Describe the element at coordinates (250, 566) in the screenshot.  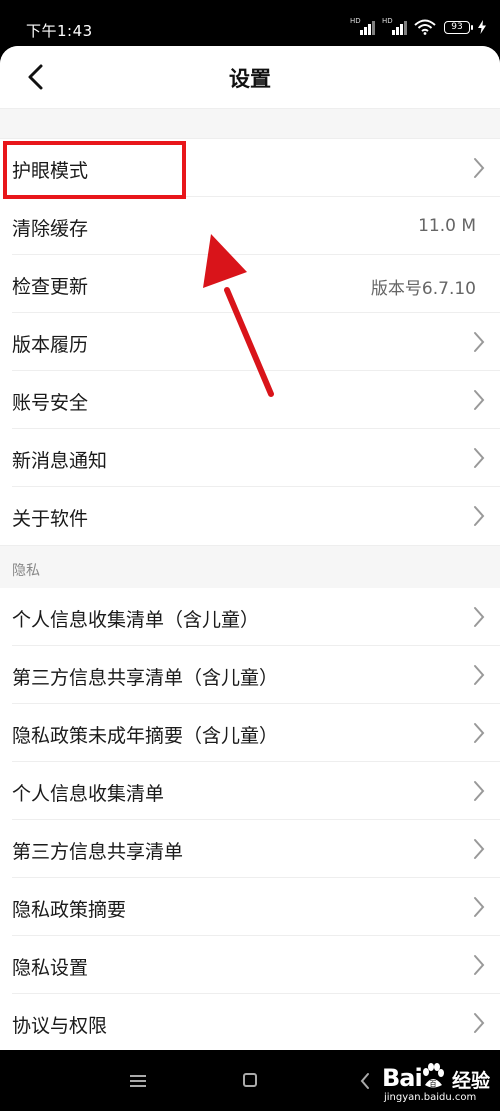
I see `privacy-section-header: 隐私` at that location.